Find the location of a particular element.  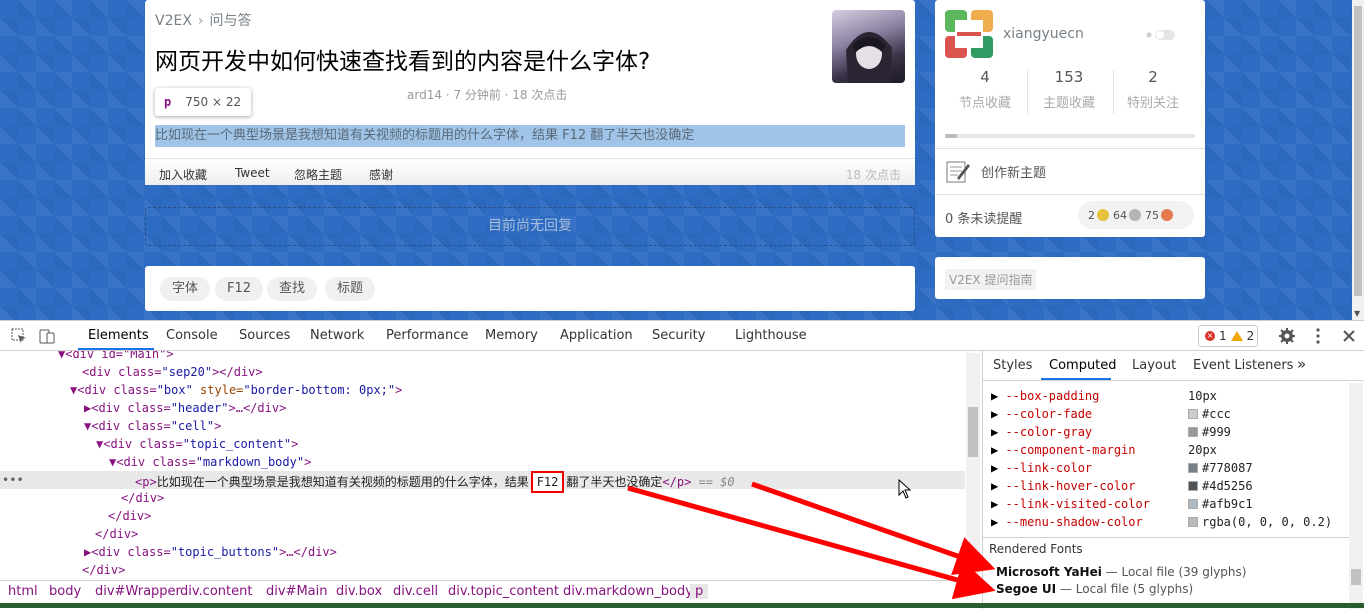

crumb-item-active: p is located at coordinates (699, 591).